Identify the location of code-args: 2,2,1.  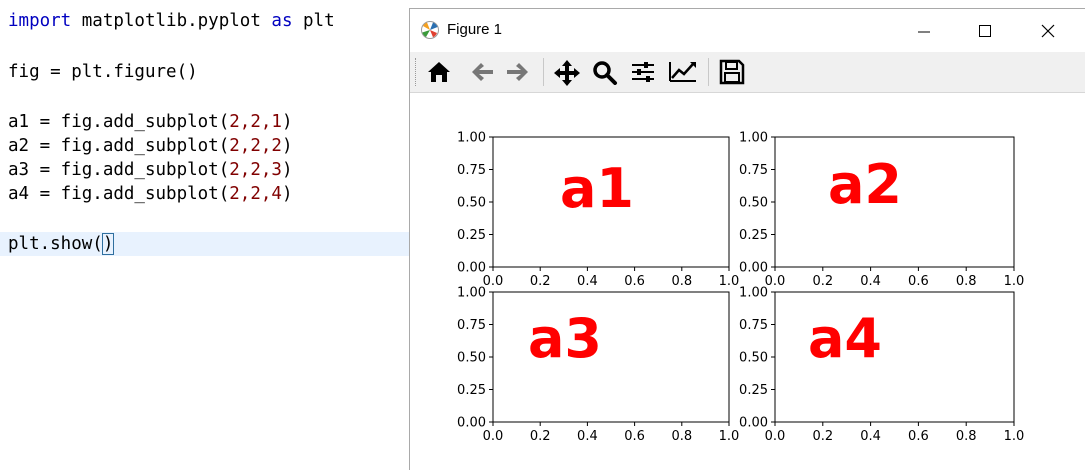
(255, 122).